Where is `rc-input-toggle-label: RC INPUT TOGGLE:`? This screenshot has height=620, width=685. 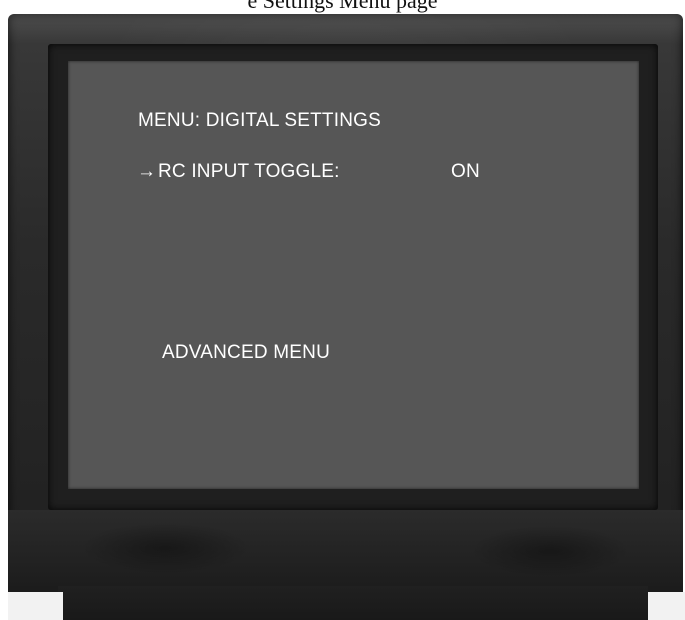
rc-input-toggle-label: RC INPUT TOGGLE: is located at coordinates (249, 172).